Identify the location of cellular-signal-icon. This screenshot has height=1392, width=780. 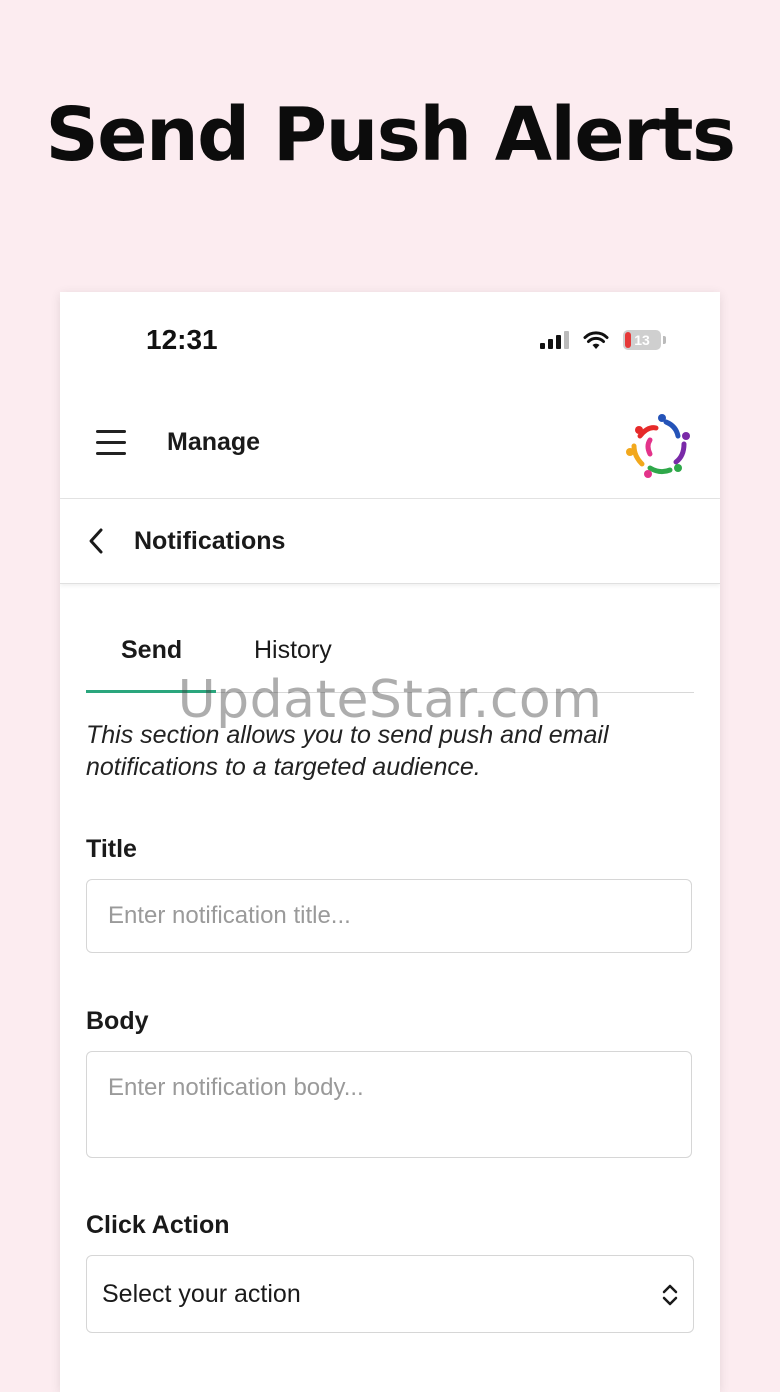
(554, 340).